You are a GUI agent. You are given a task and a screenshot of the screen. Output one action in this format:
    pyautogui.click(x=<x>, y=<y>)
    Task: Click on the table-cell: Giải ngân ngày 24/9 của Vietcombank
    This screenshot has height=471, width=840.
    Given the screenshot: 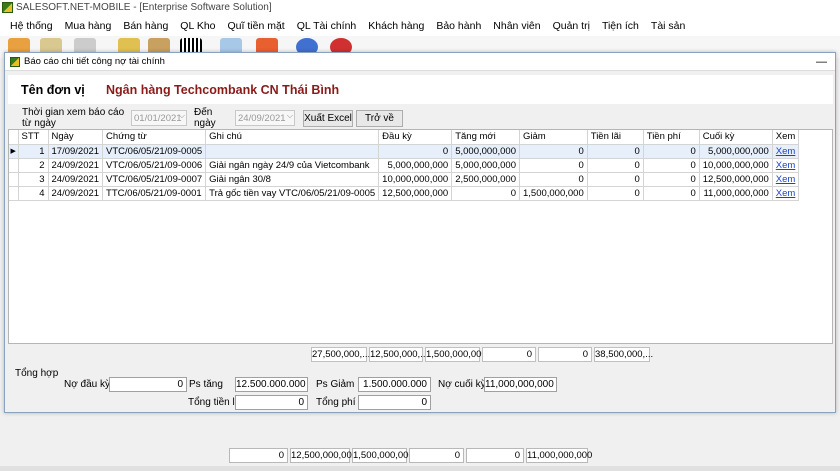 What is the action you would take?
    pyautogui.click(x=292, y=165)
    